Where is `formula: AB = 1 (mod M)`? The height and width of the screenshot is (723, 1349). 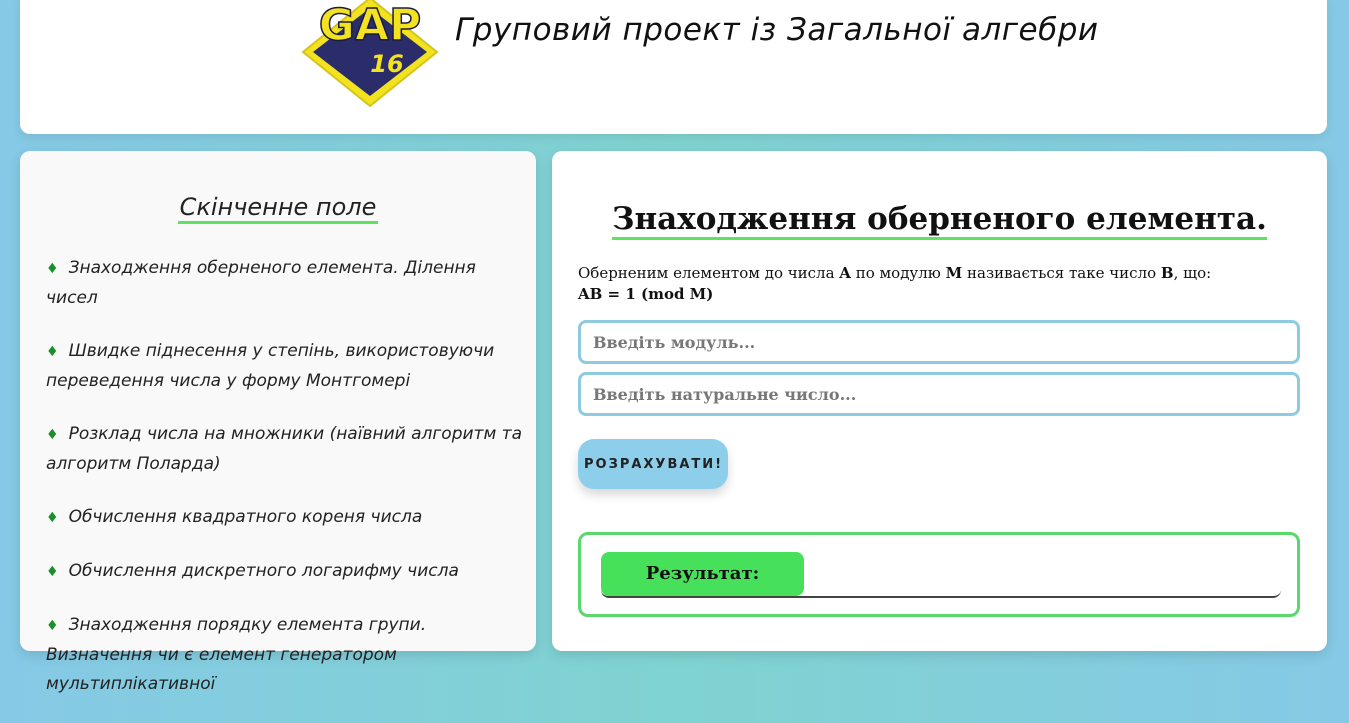 formula: AB = 1 (mod M) is located at coordinates (646, 294).